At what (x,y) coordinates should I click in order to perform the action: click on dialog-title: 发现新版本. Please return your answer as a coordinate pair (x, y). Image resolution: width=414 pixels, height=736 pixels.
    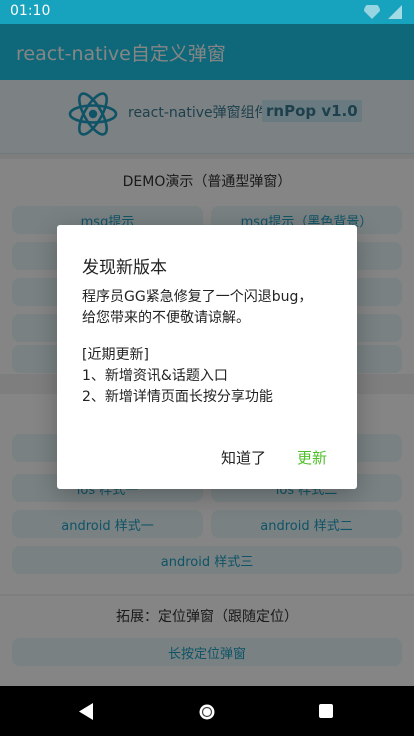
    Looking at the image, I should click on (124, 268).